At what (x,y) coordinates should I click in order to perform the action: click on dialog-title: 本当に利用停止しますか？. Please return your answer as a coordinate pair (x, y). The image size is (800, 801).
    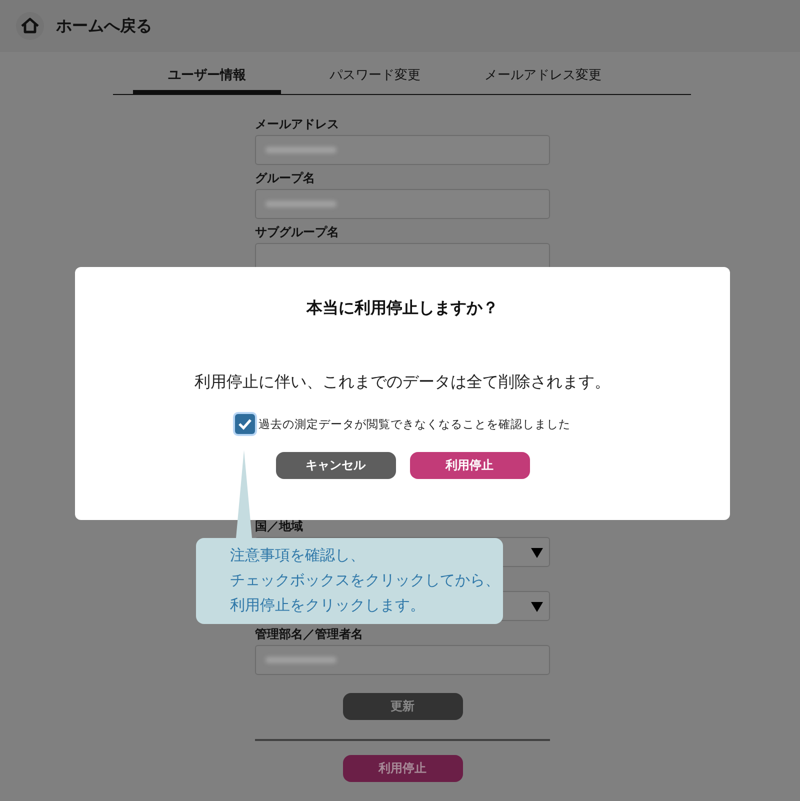
    Looking at the image, I should click on (402, 308).